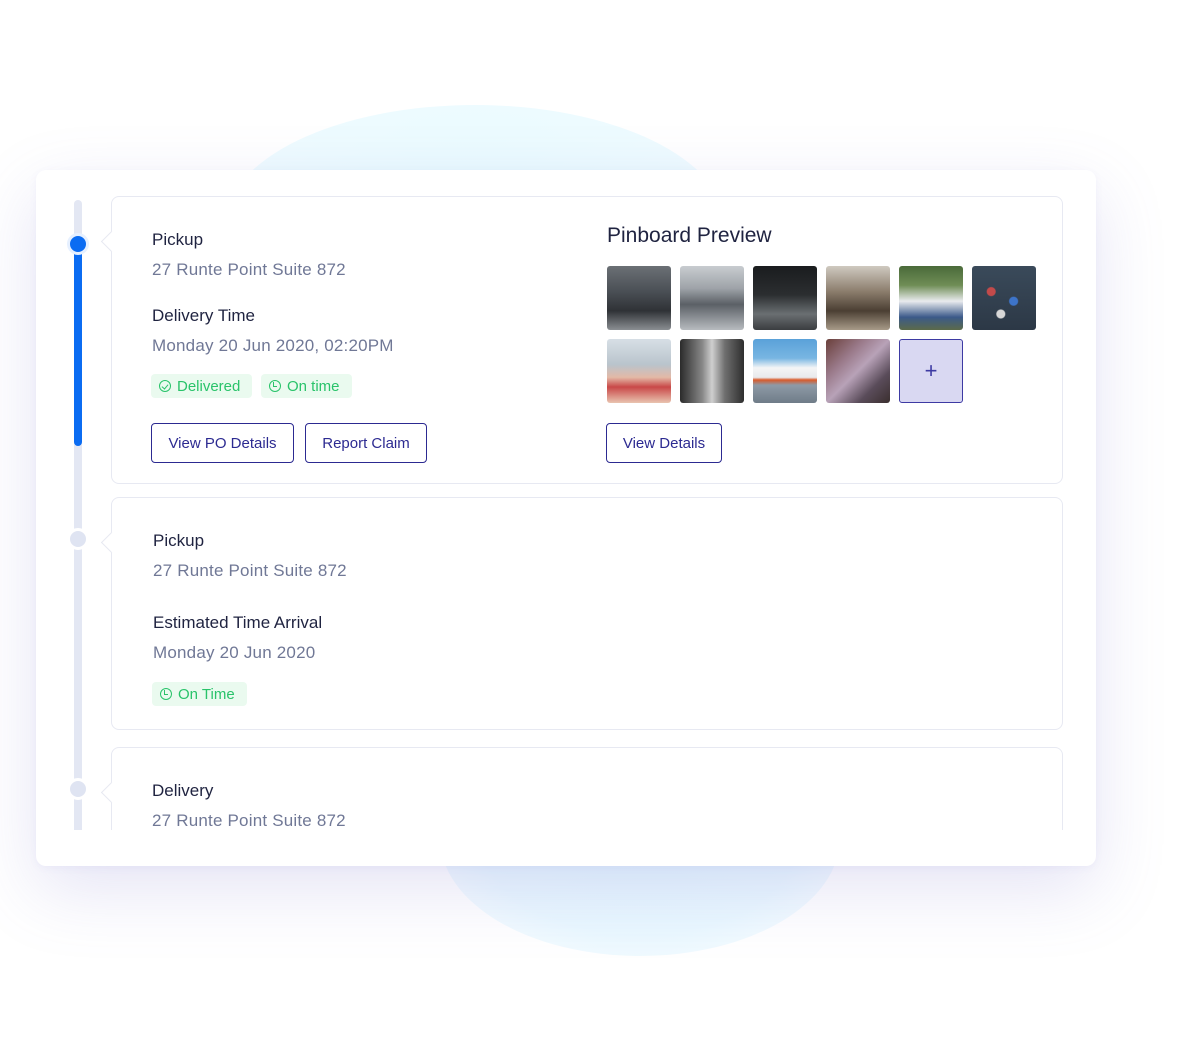 This screenshot has height=1052, width=1180. Describe the element at coordinates (587, 788) in the screenshot. I see `timeline-card-delivery: Delivery 27 Runte Point Suite 872` at that location.